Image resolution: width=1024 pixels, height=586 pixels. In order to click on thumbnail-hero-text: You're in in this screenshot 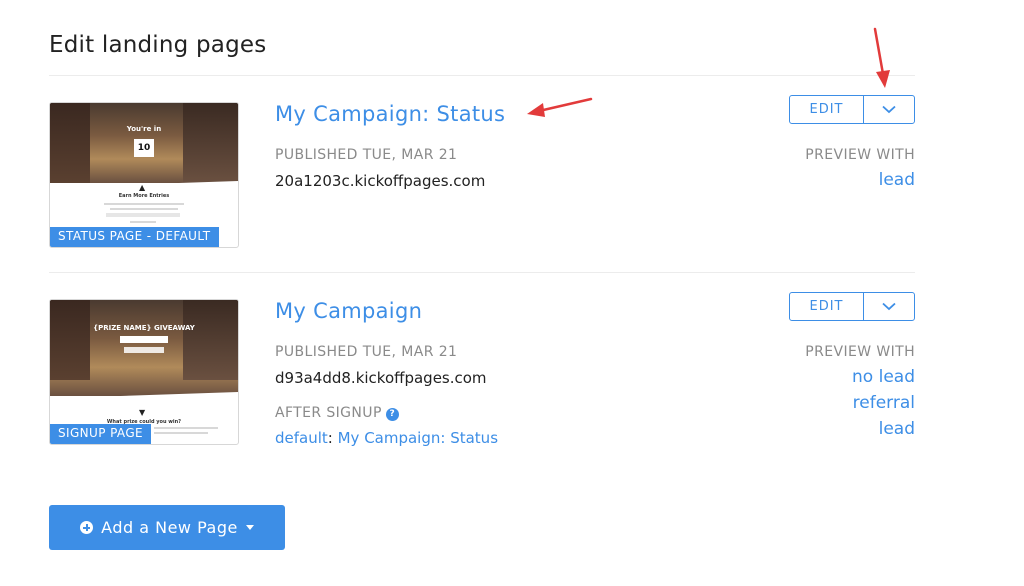, I will do `click(144, 129)`.